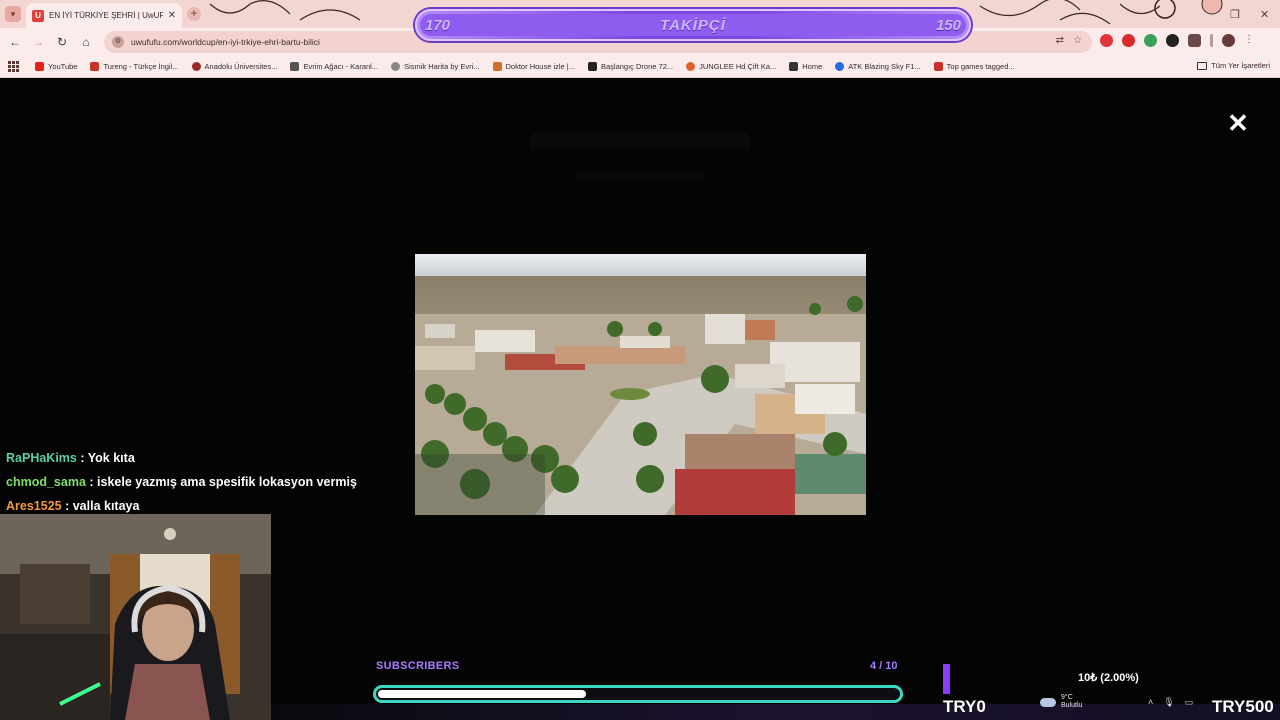 The image size is (1280, 720). I want to click on tab-search-icon: ▾, so click(13, 14).